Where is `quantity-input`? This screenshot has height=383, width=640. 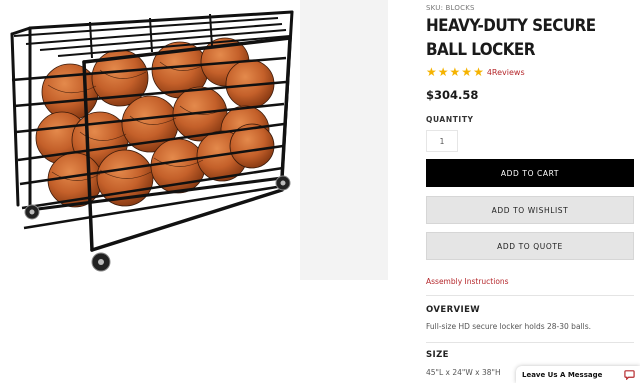
quantity-input is located at coordinates (442, 141).